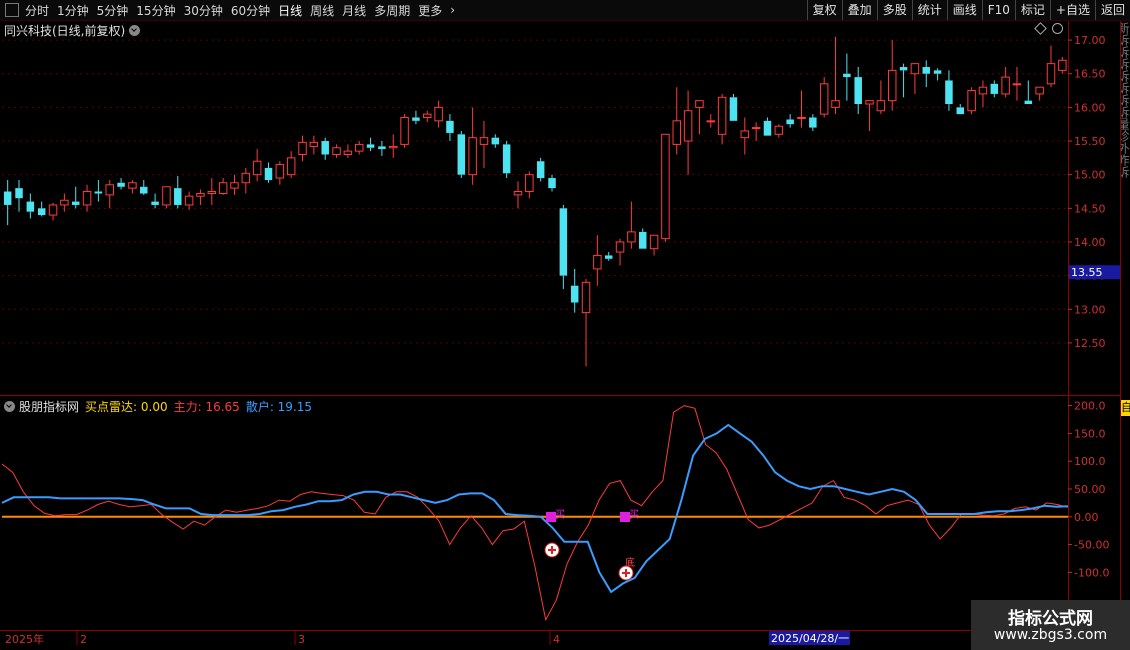 The image size is (1130, 650). What do you see at coordinates (1090, 406) in the screenshot?
I see `indicator-tick-label: 200.0` at bounding box center [1090, 406].